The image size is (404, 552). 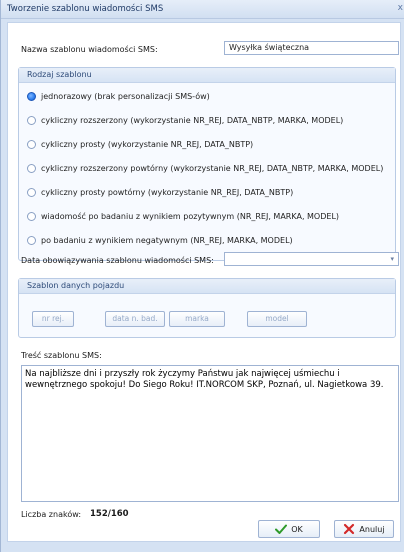 I want to click on model-button: model, so click(x=277, y=319).